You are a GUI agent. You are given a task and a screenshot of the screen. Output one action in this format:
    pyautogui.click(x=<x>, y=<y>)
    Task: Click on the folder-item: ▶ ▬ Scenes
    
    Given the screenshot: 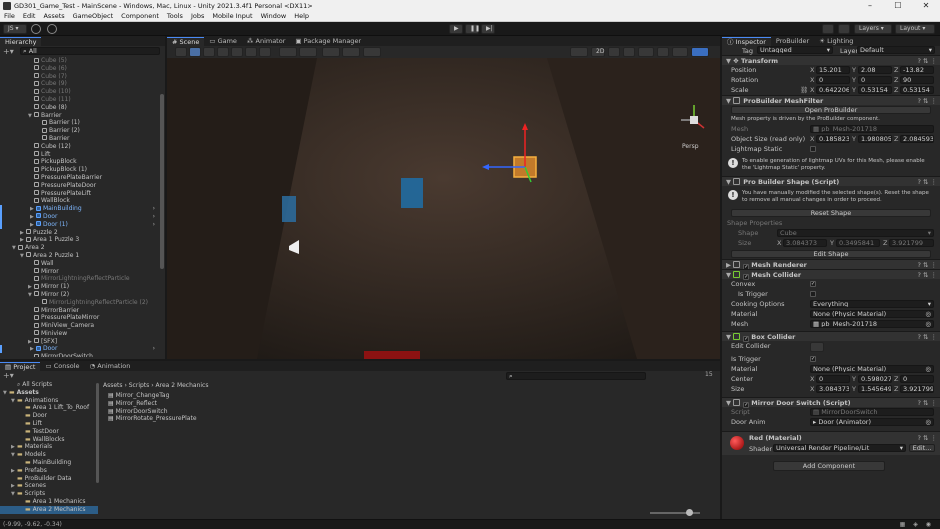 What is the action you would take?
    pyautogui.click(x=49, y=486)
    